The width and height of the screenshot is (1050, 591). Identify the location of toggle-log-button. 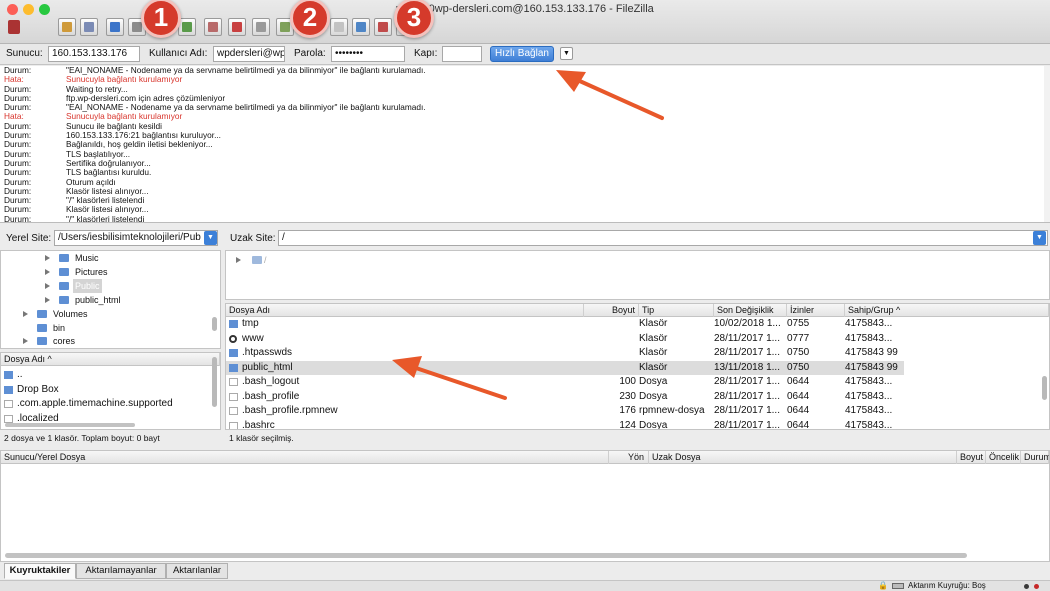
(89, 27).